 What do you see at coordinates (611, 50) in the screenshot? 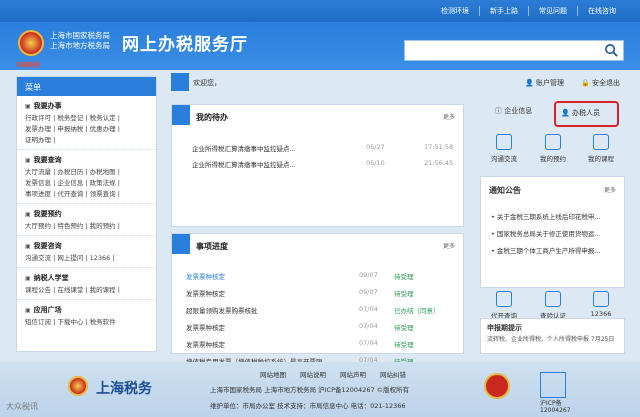
I see `search-icon` at bounding box center [611, 50].